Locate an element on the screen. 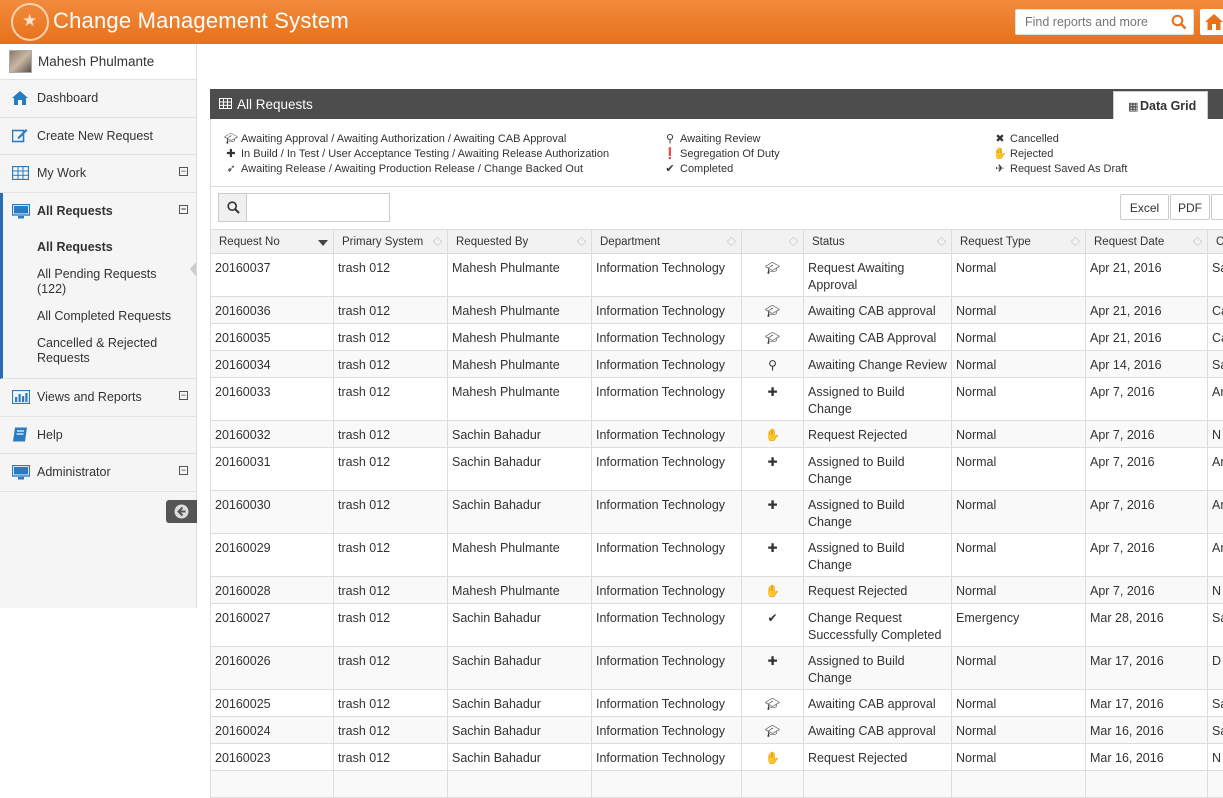  column-header-status: Status is located at coordinates (878, 242).